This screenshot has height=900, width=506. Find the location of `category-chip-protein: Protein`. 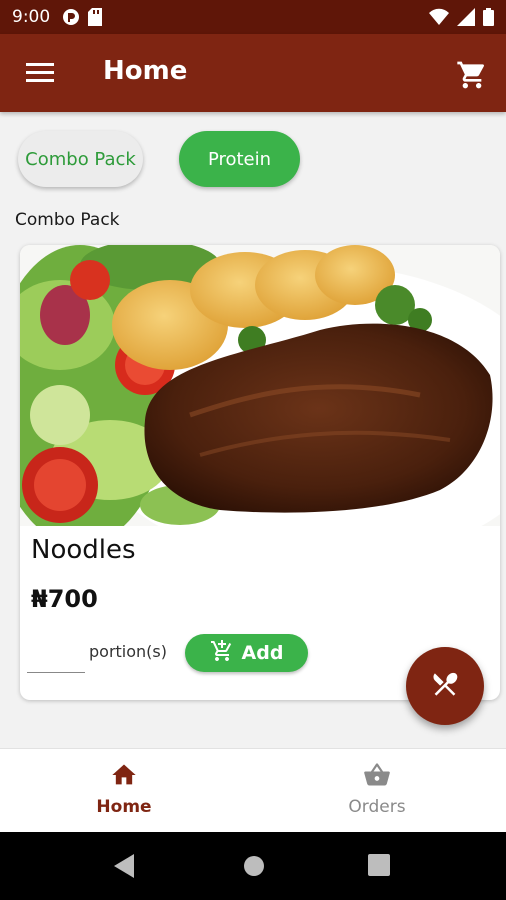

category-chip-protein: Protein is located at coordinates (239, 159).